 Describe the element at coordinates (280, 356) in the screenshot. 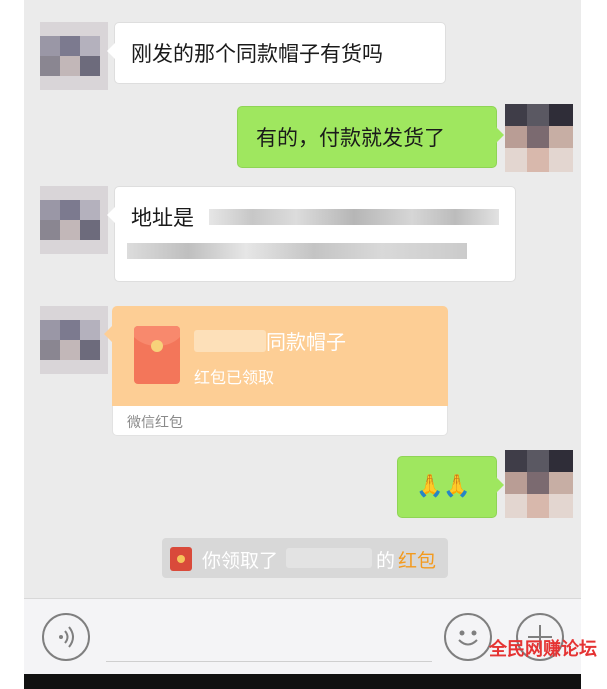

I see `red-packet-body: 同款帽子 红包已领取` at that location.